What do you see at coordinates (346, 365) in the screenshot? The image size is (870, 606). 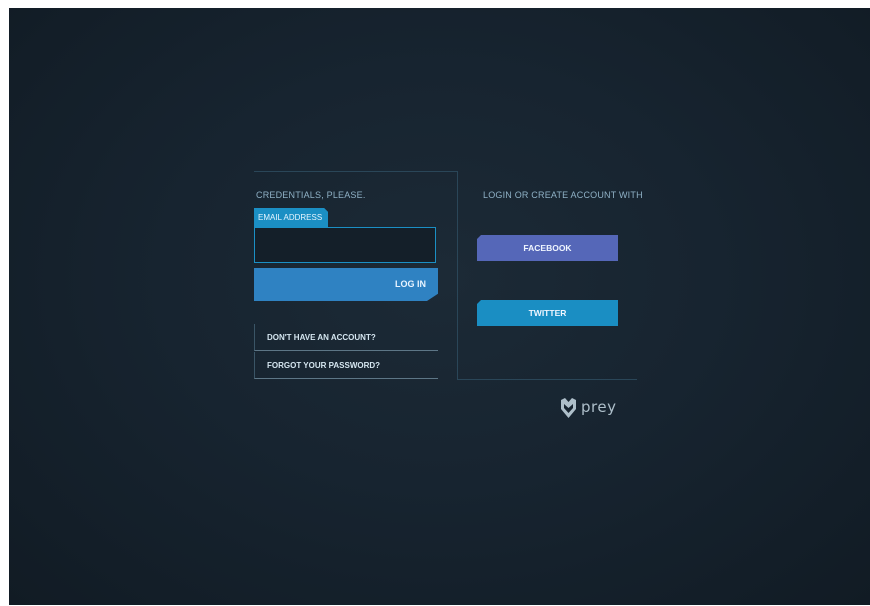 I see `forgot-password-link: FORGOT YOUR PASSWORD?` at bounding box center [346, 365].